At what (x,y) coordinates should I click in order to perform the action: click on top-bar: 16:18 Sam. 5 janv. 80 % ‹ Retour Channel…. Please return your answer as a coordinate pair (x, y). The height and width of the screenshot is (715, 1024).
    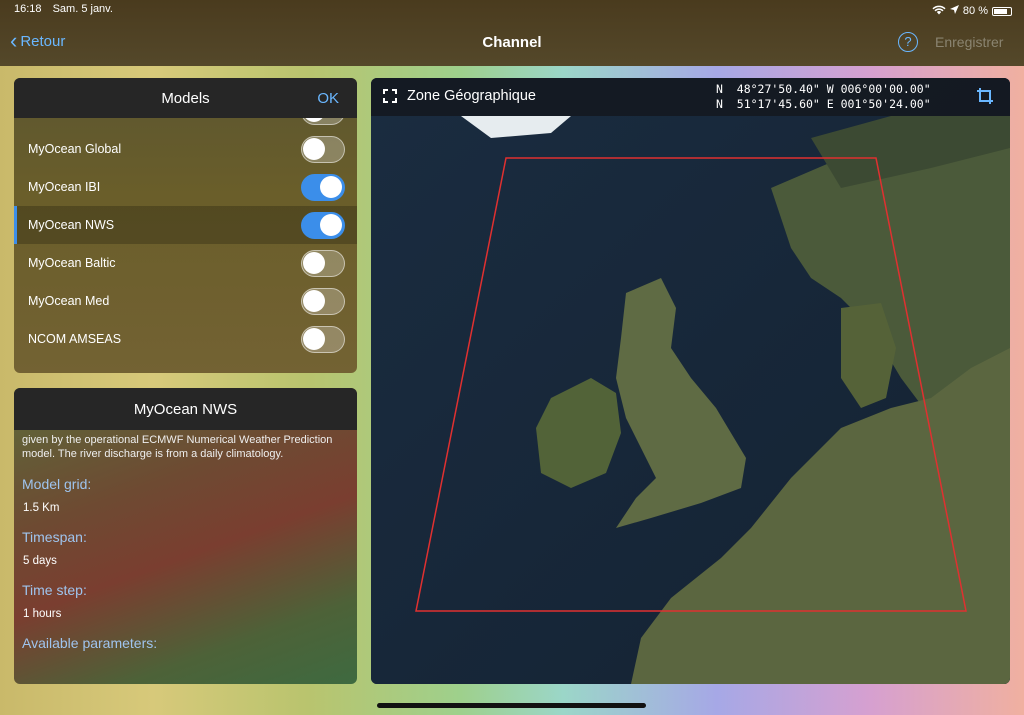
    Looking at the image, I should click on (512, 33).